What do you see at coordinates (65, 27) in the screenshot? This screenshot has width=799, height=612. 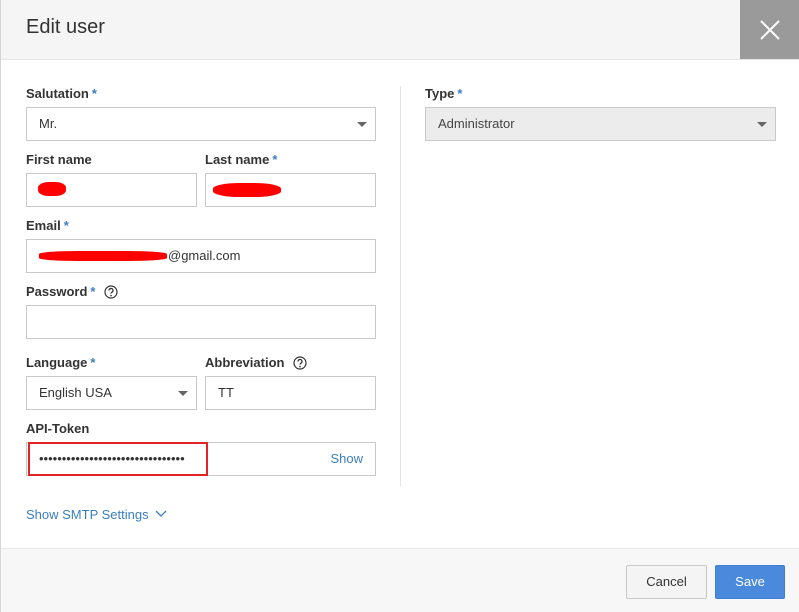 I see `dialog-title: Edit user` at bounding box center [65, 27].